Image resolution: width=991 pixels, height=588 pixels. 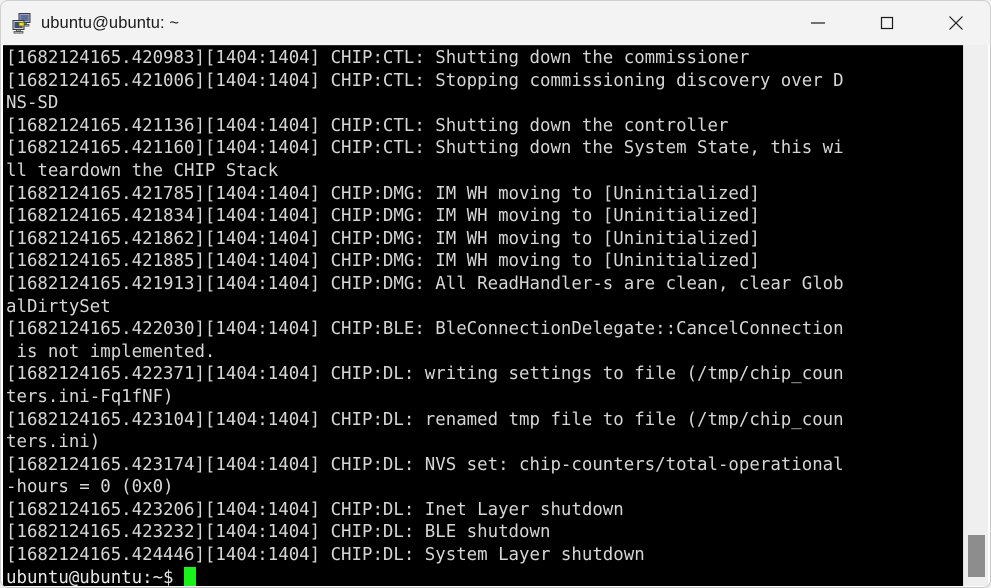 I want to click on terminal-line: ll teardown the CHIP Stack, so click(x=142, y=170).